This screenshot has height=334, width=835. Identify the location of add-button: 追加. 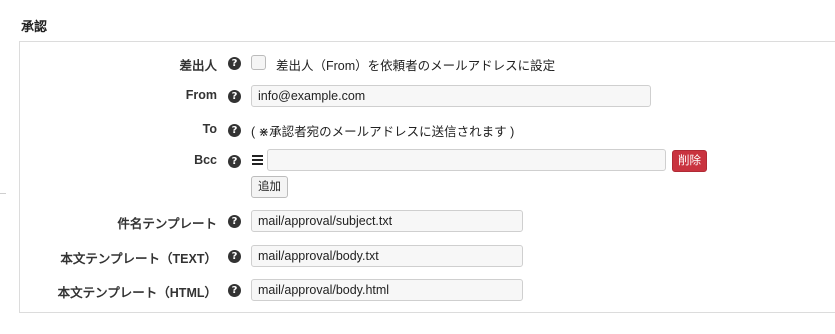
(269, 187).